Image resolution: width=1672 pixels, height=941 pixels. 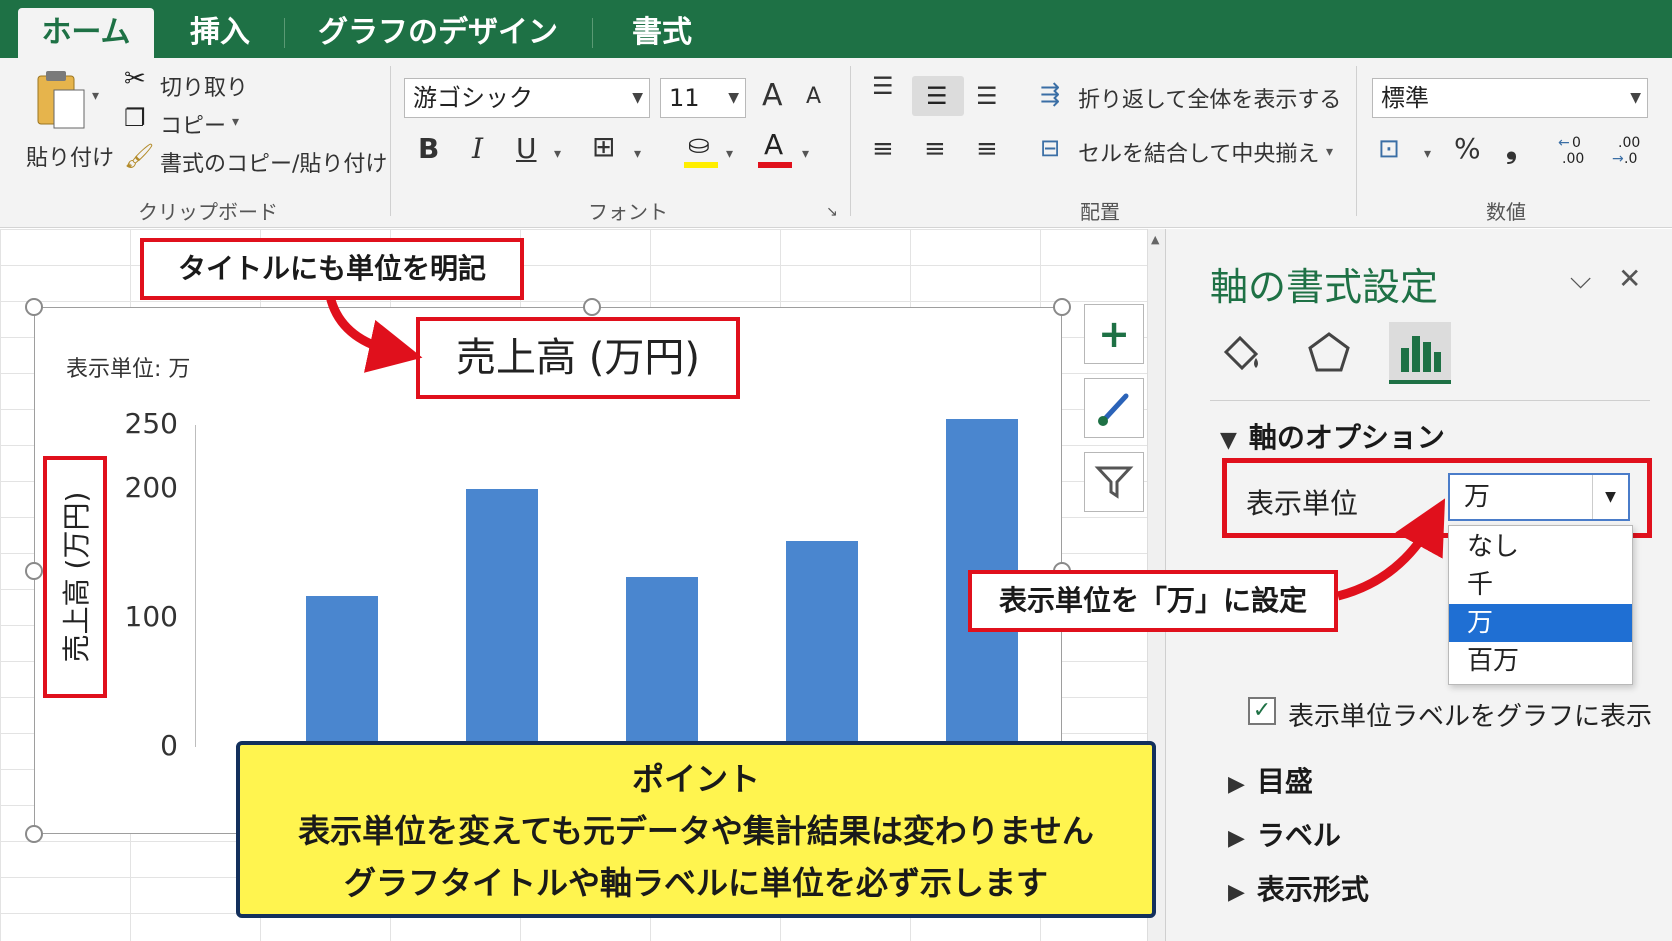 I want to click on unit-arrow, so click(x=1391, y=549).